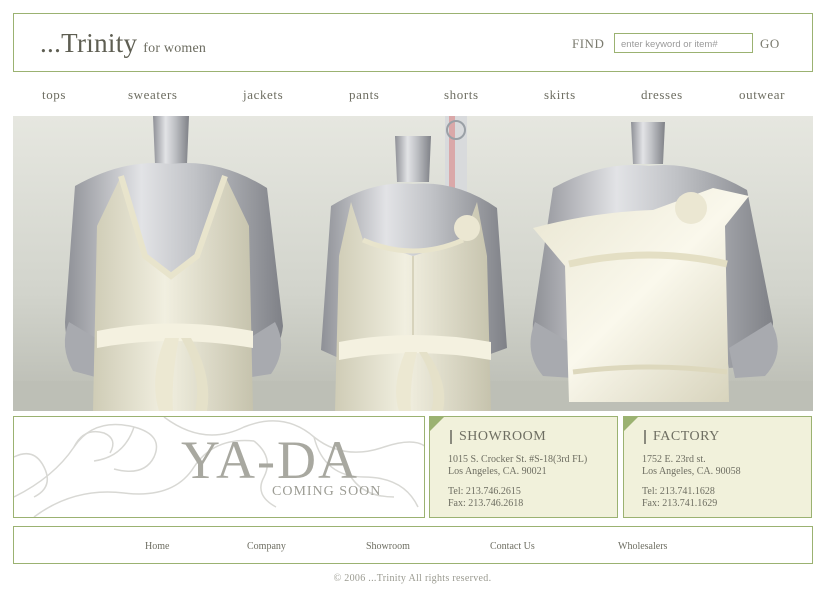 The height and width of the screenshot is (595, 825). Describe the element at coordinates (674, 459) in the screenshot. I see `factory-address-line1: 1752 E. 23rd st.` at that location.